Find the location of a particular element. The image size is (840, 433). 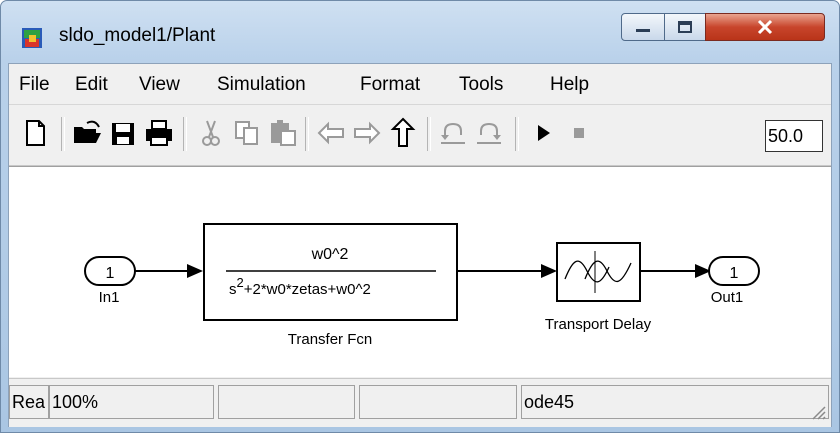

save-button is located at coordinates (123, 133).